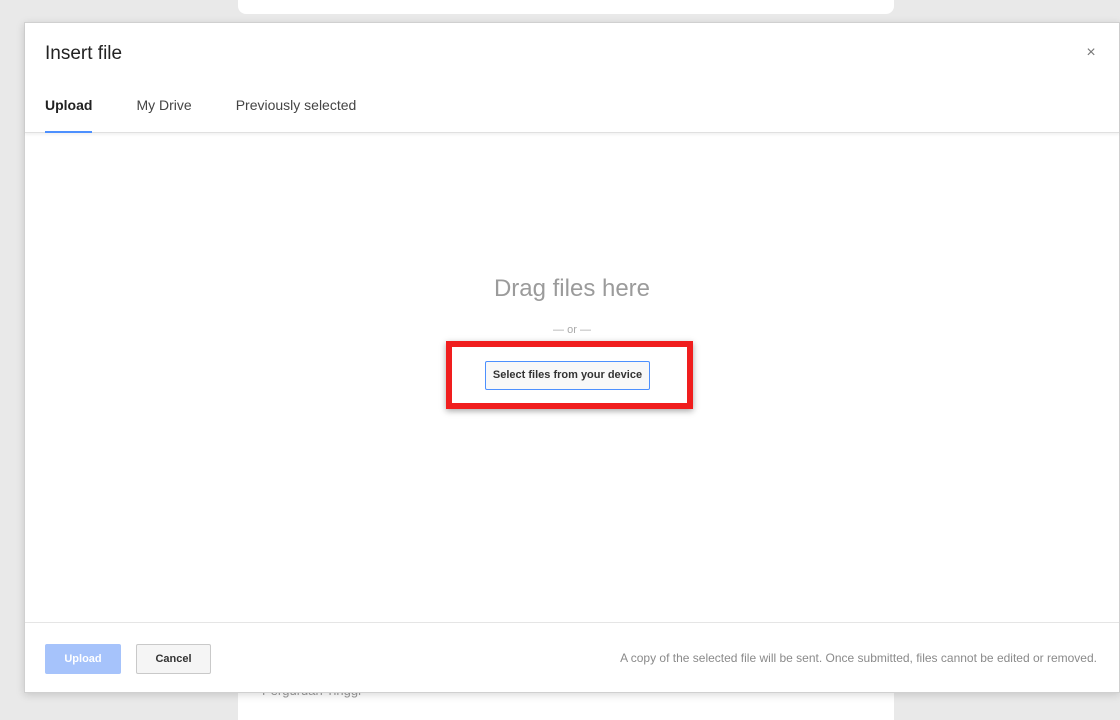 The image size is (1120, 720). What do you see at coordinates (566, 7) in the screenshot?
I see `background-card` at bounding box center [566, 7].